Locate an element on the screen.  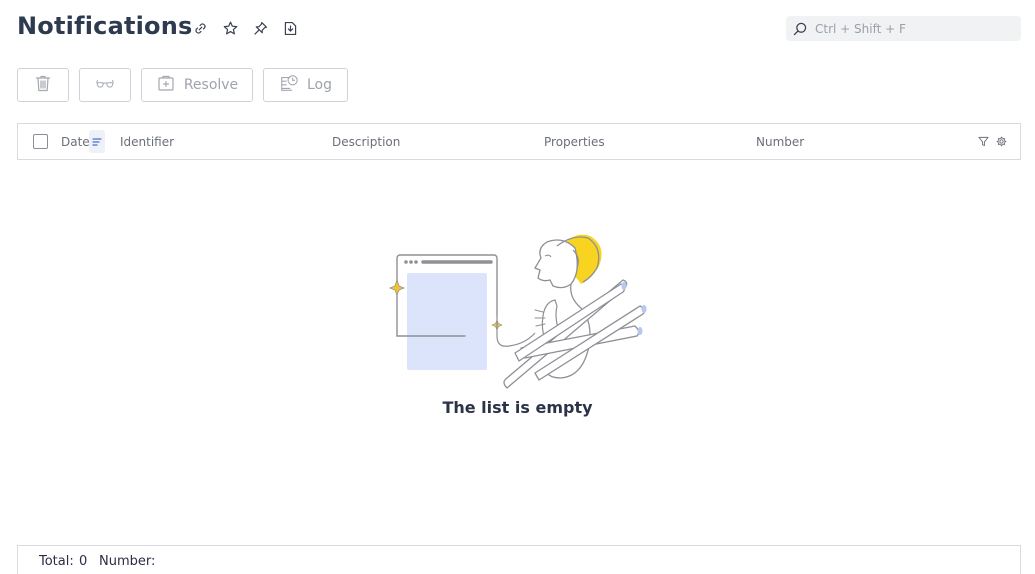
gear-icon is located at coordinates (1001, 141).